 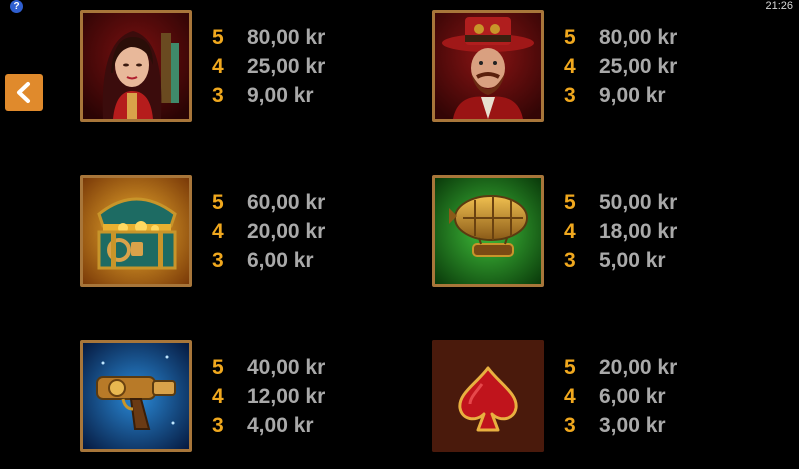 I want to click on pay-row: 4 12,00 kr, so click(x=292, y=396).